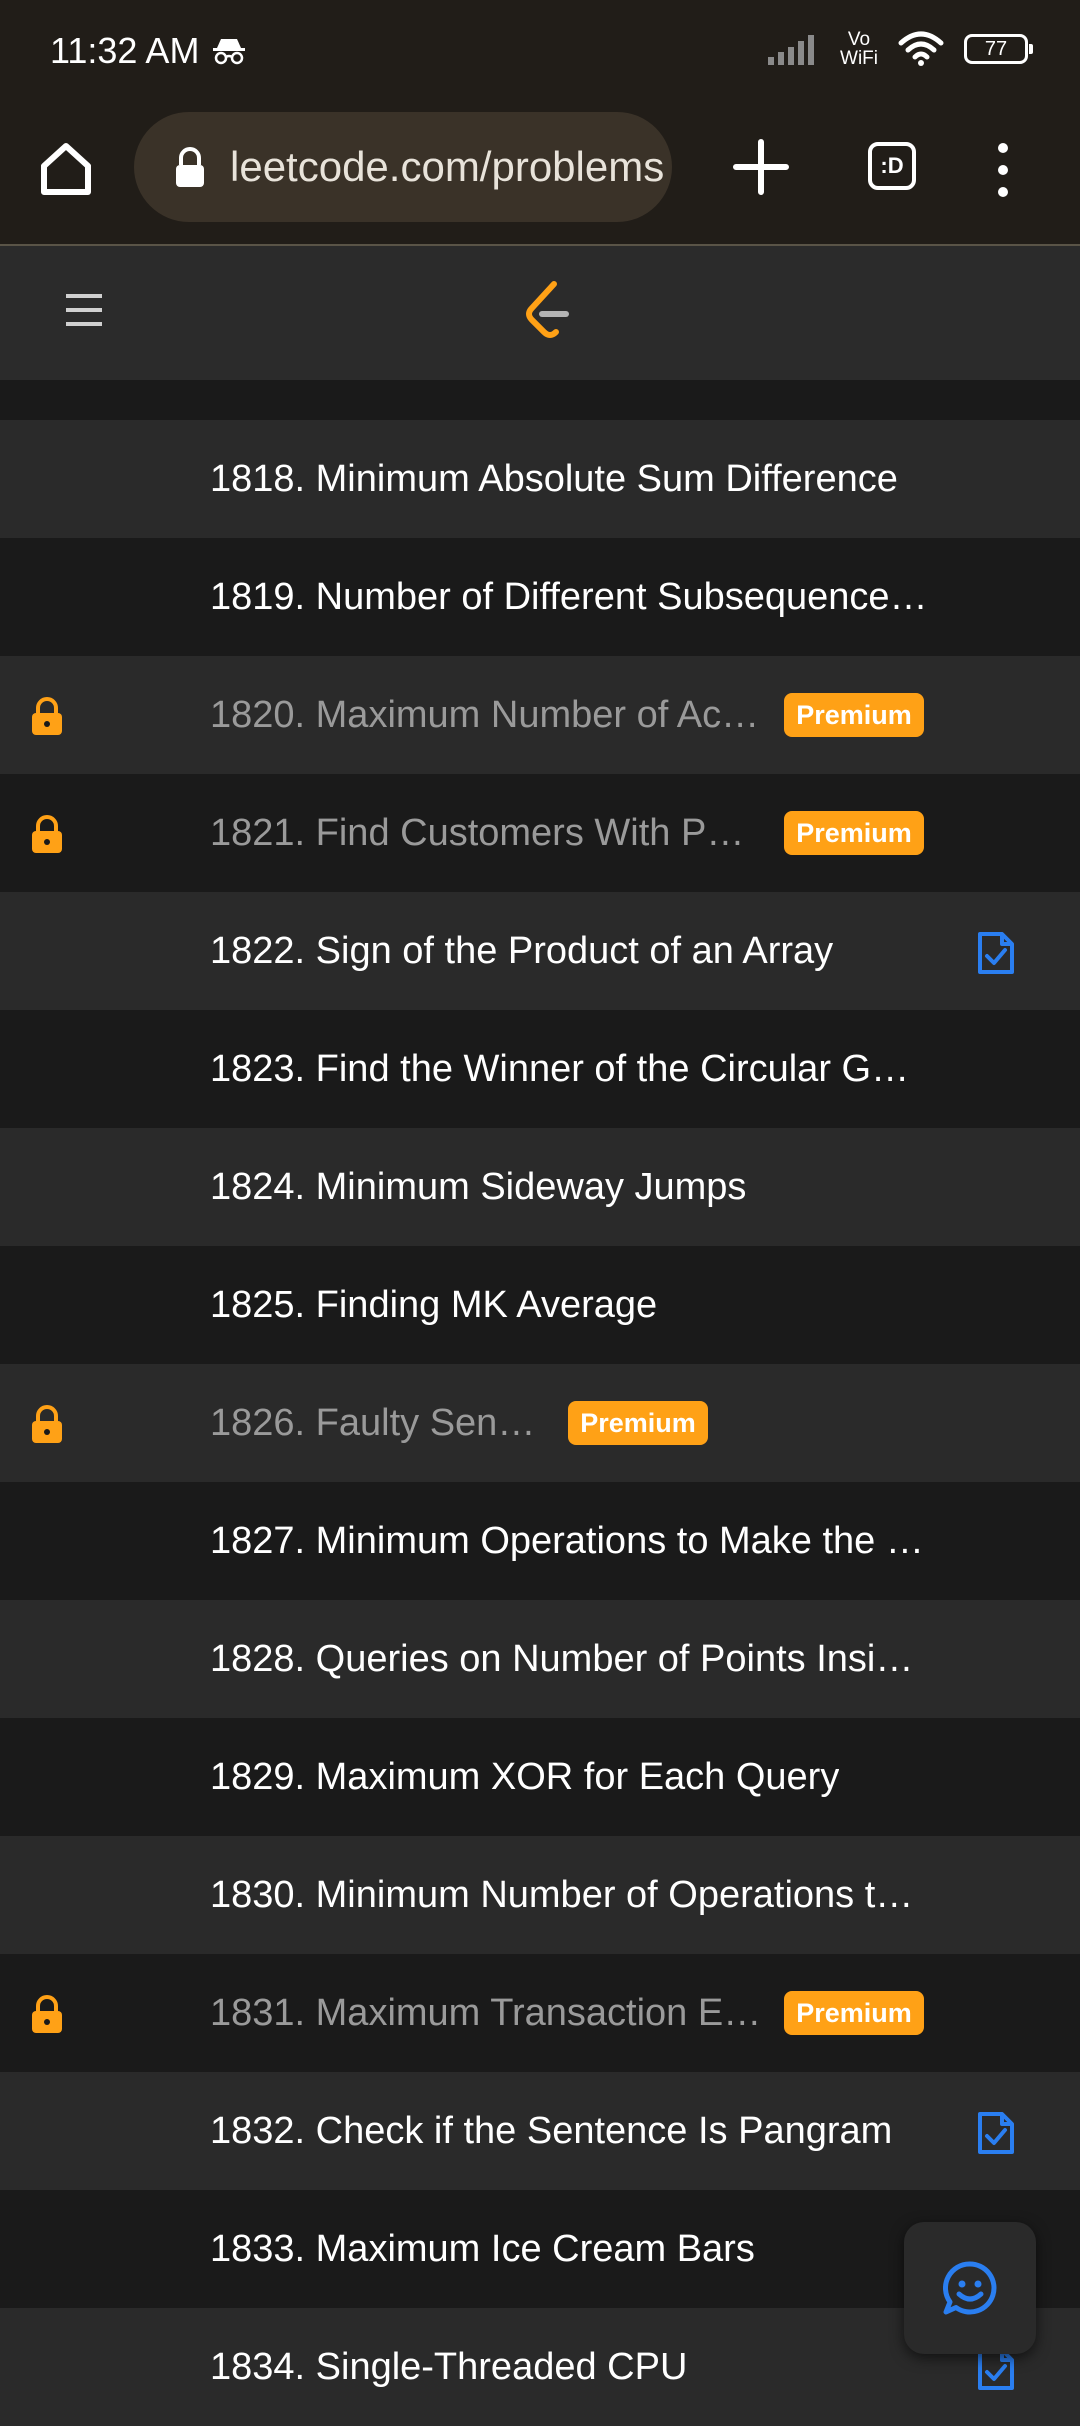  What do you see at coordinates (551, 2131) in the screenshot?
I see `problem-title: 1832. Check if the Sentence Is Pangram` at bounding box center [551, 2131].